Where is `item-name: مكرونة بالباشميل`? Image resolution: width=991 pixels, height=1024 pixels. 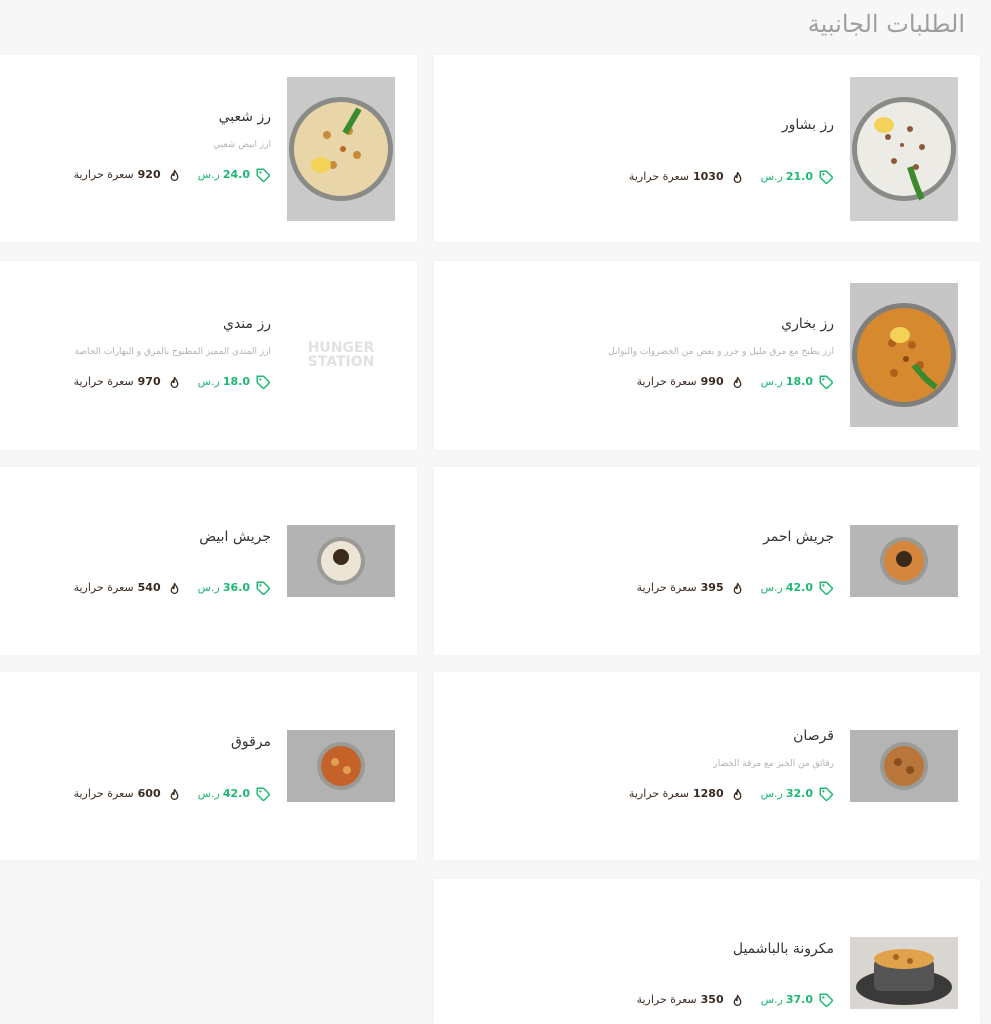 item-name: مكرونة بالباشميل is located at coordinates (783, 949).